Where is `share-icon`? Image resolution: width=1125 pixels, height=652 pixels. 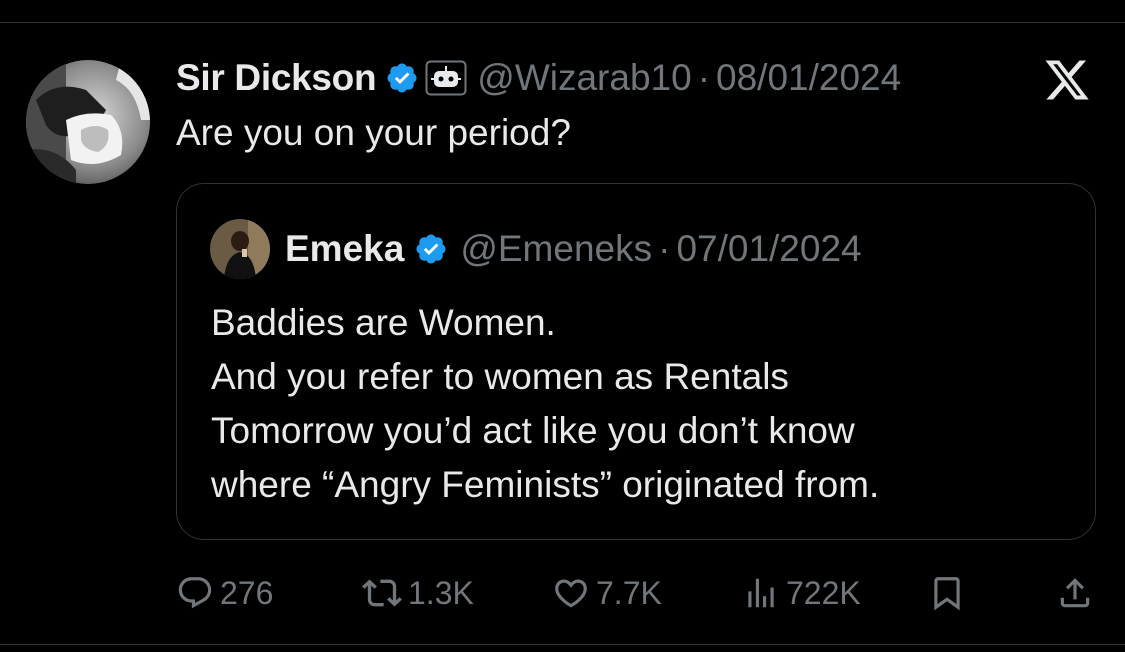
share-icon is located at coordinates (1075, 593).